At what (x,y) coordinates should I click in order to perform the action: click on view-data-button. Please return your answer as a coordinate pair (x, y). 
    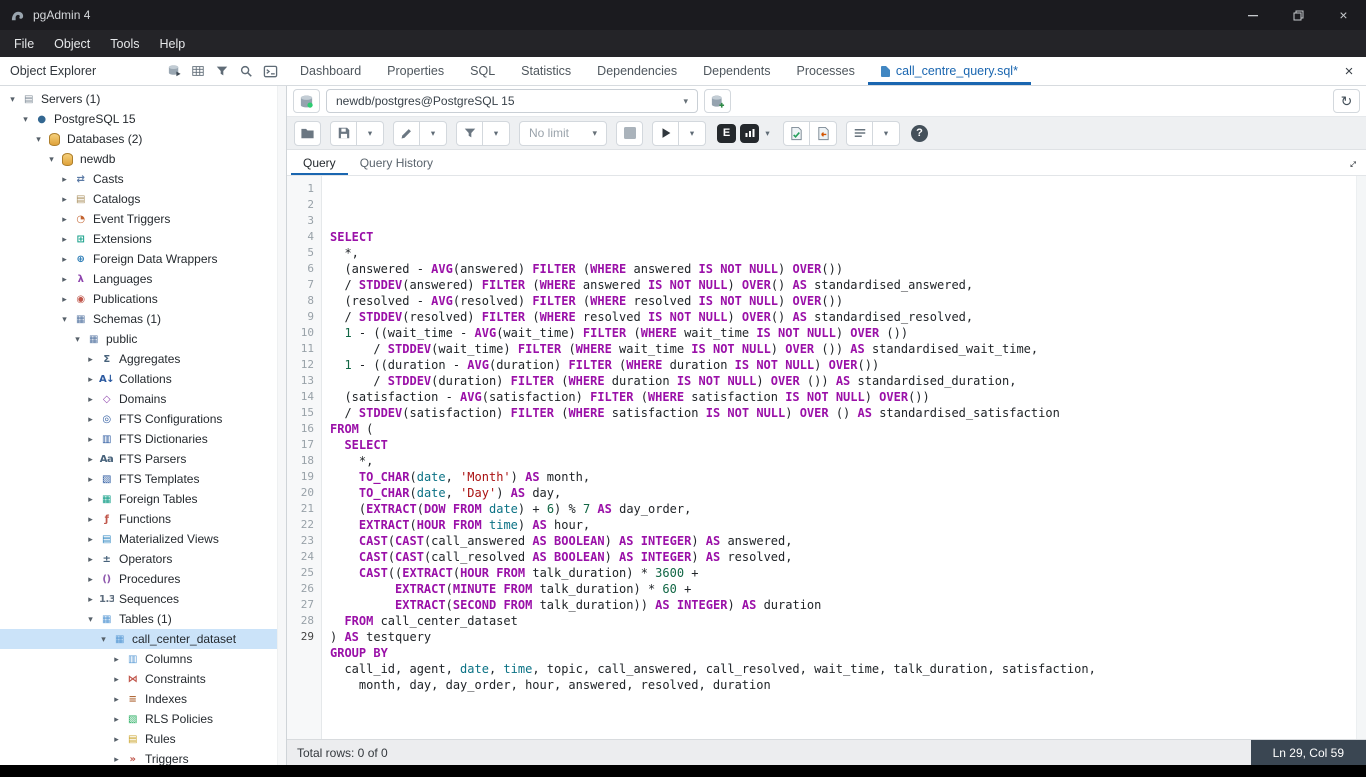
    Looking at the image, I should click on (198, 71).